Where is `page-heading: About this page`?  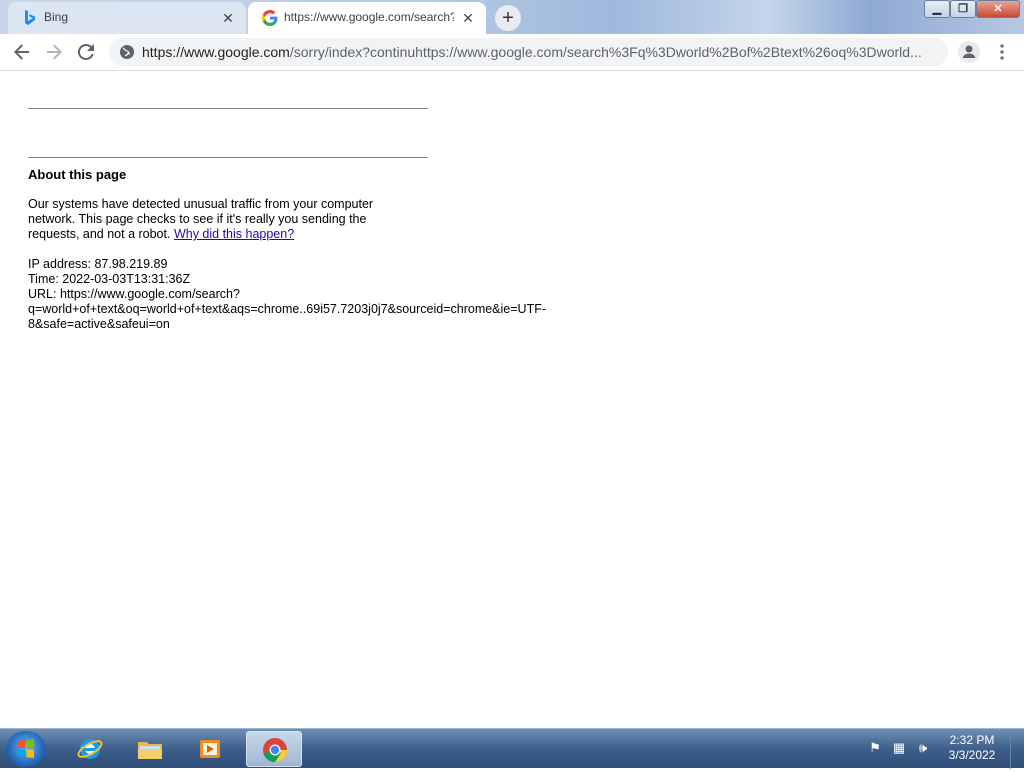
page-heading: About this page is located at coordinates (77, 174).